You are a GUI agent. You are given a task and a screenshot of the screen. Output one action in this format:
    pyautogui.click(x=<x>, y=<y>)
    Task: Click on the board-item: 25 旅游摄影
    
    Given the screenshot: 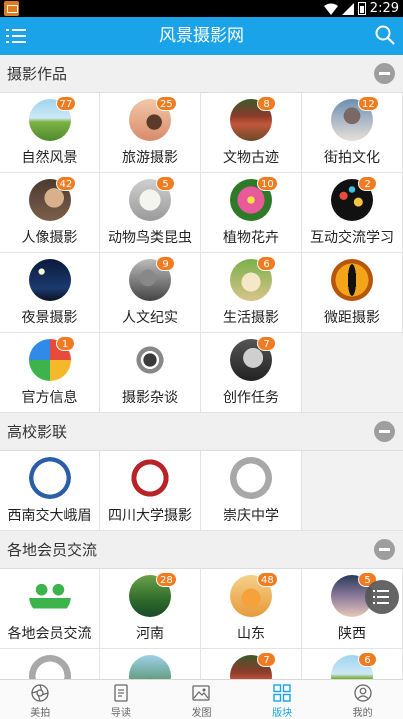 What is the action you would take?
    pyautogui.click(x=150, y=133)
    